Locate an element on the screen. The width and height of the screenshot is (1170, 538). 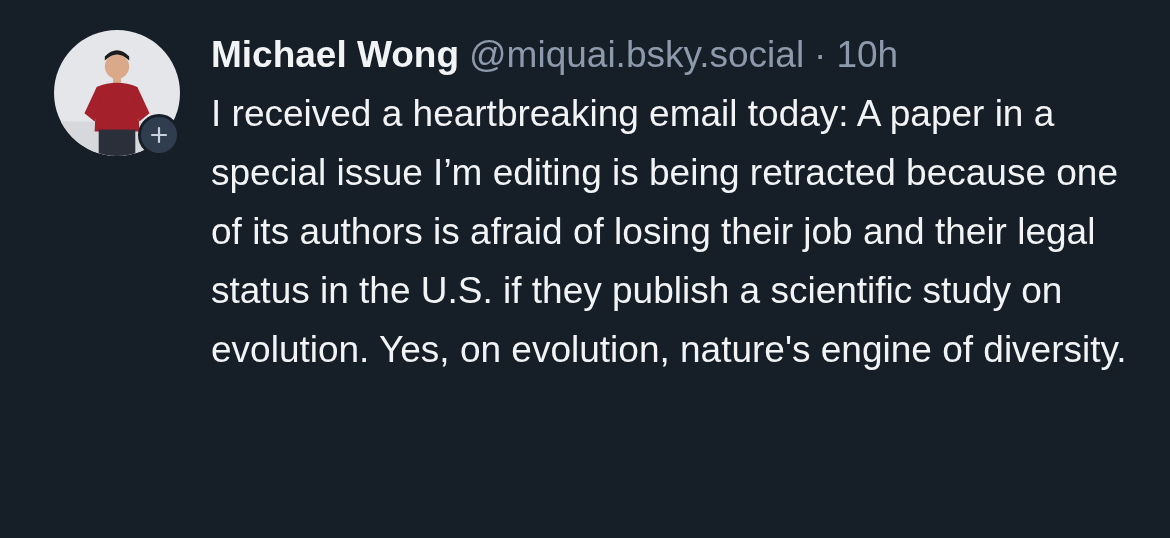
author-handle: @miquai.bsky.social is located at coordinates (637, 55).